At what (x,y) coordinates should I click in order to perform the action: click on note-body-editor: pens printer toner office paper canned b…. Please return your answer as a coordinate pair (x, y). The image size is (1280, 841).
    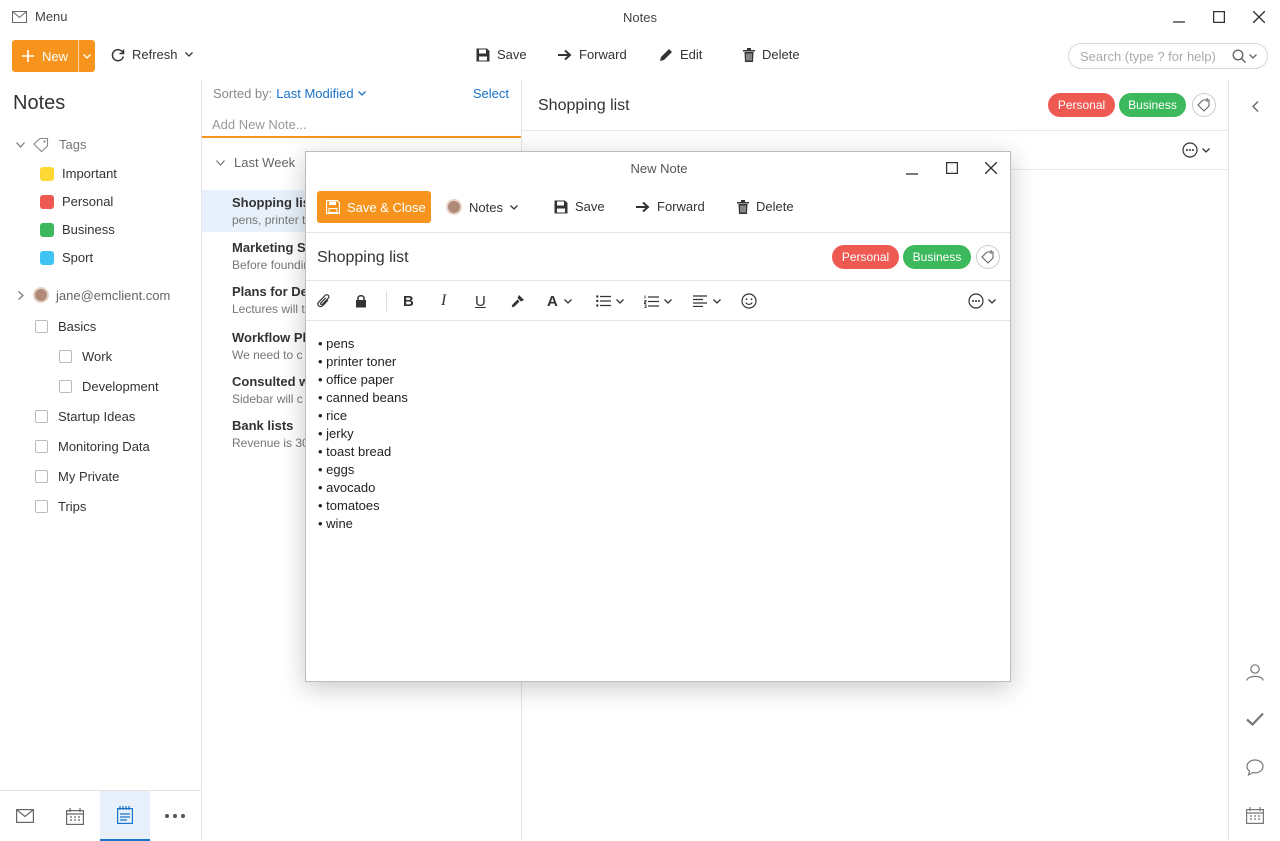
    Looking at the image, I should click on (363, 434).